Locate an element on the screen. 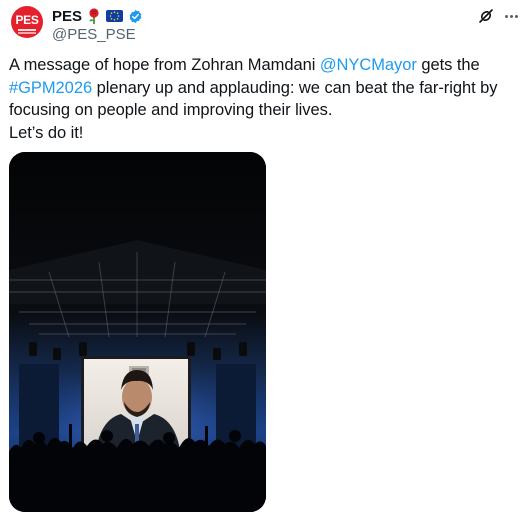 The image size is (530, 512). author-name-row: PES is located at coordinates (97, 16).